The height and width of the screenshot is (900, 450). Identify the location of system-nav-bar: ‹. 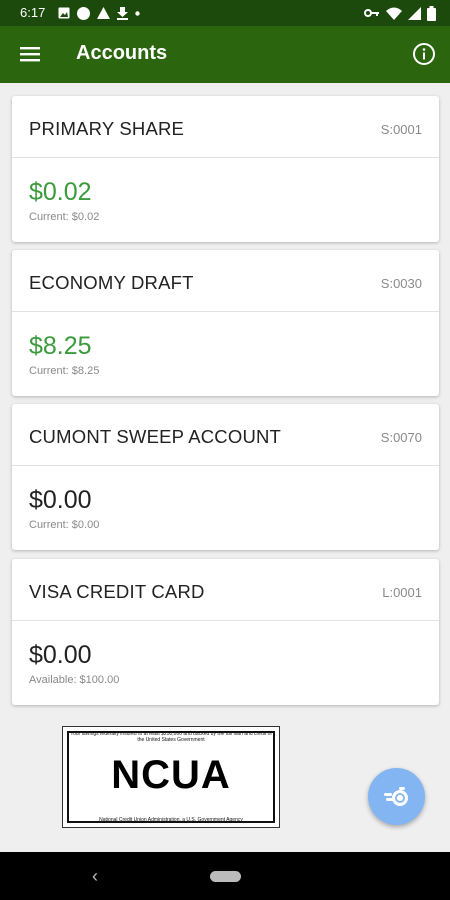
(225, 876).